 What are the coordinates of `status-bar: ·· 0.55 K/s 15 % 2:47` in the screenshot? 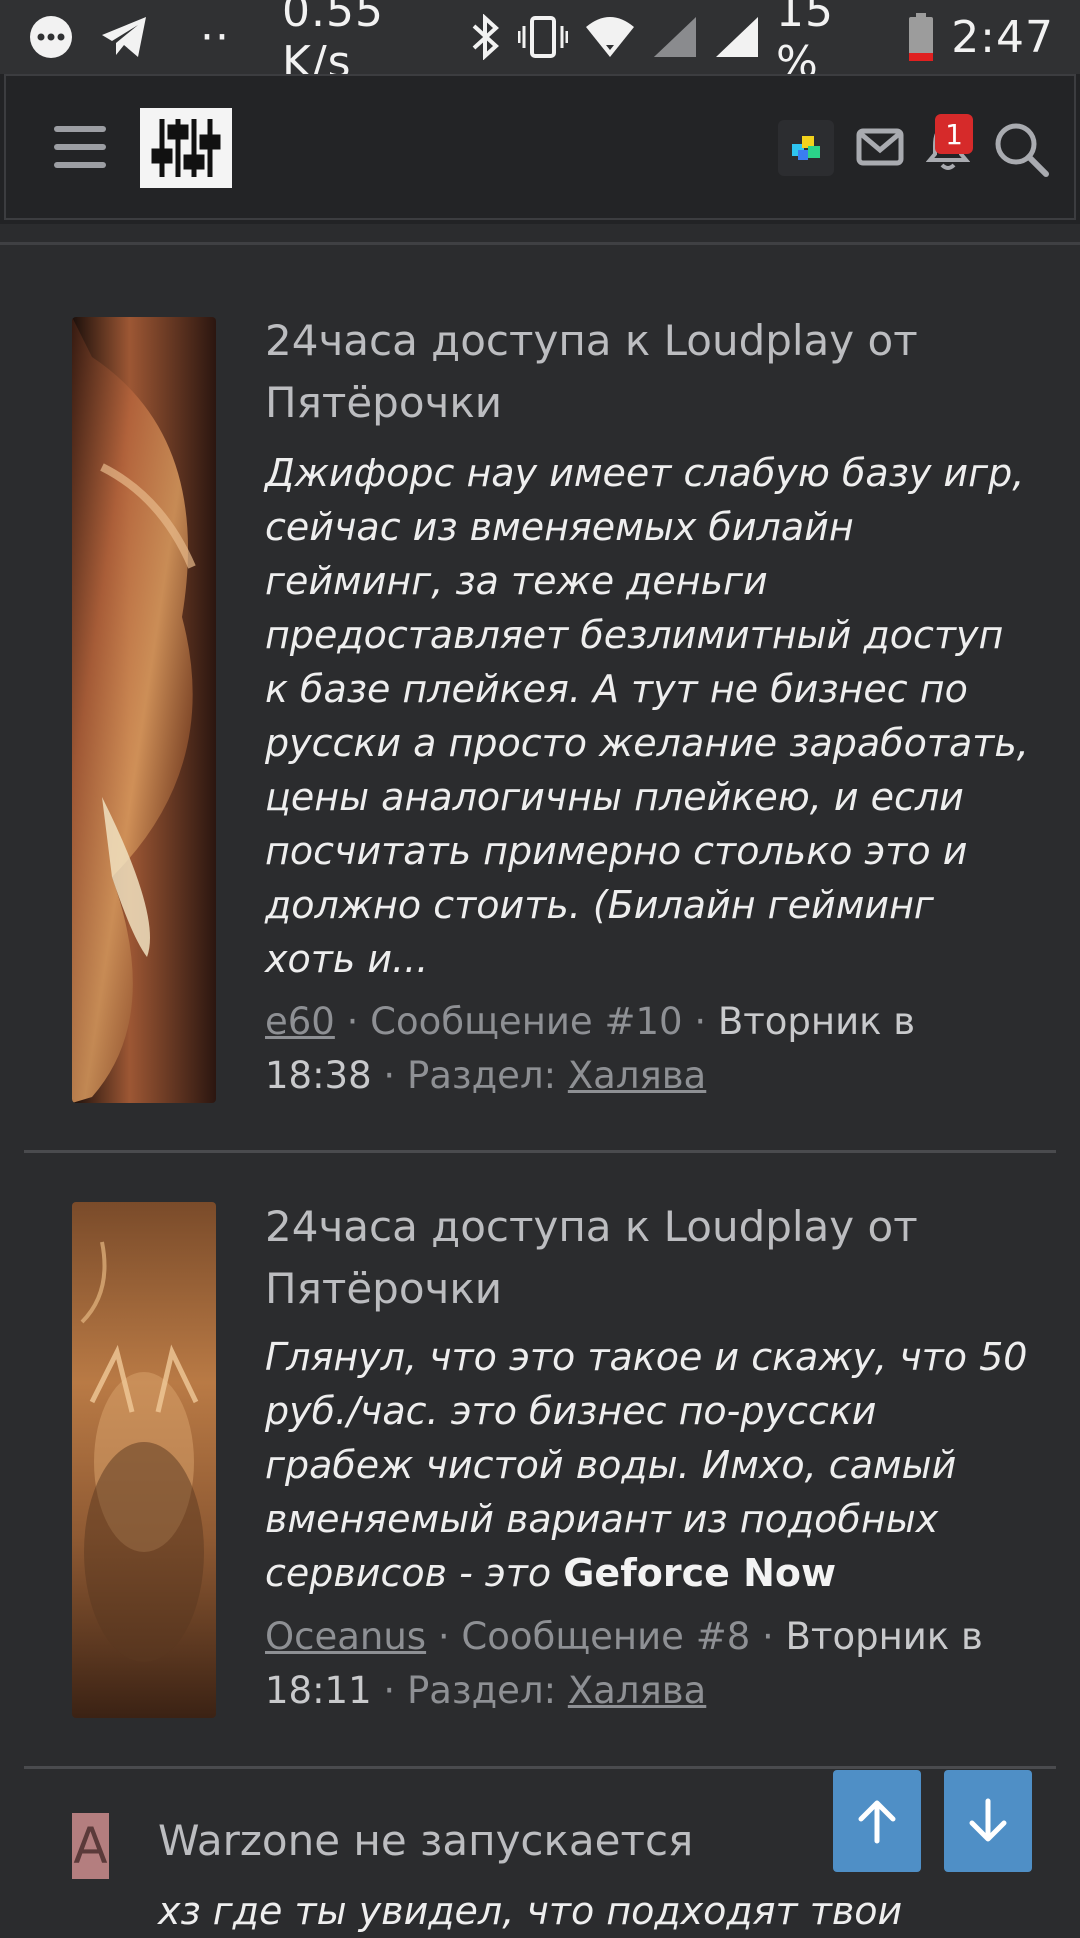 It's located at (540, 44).